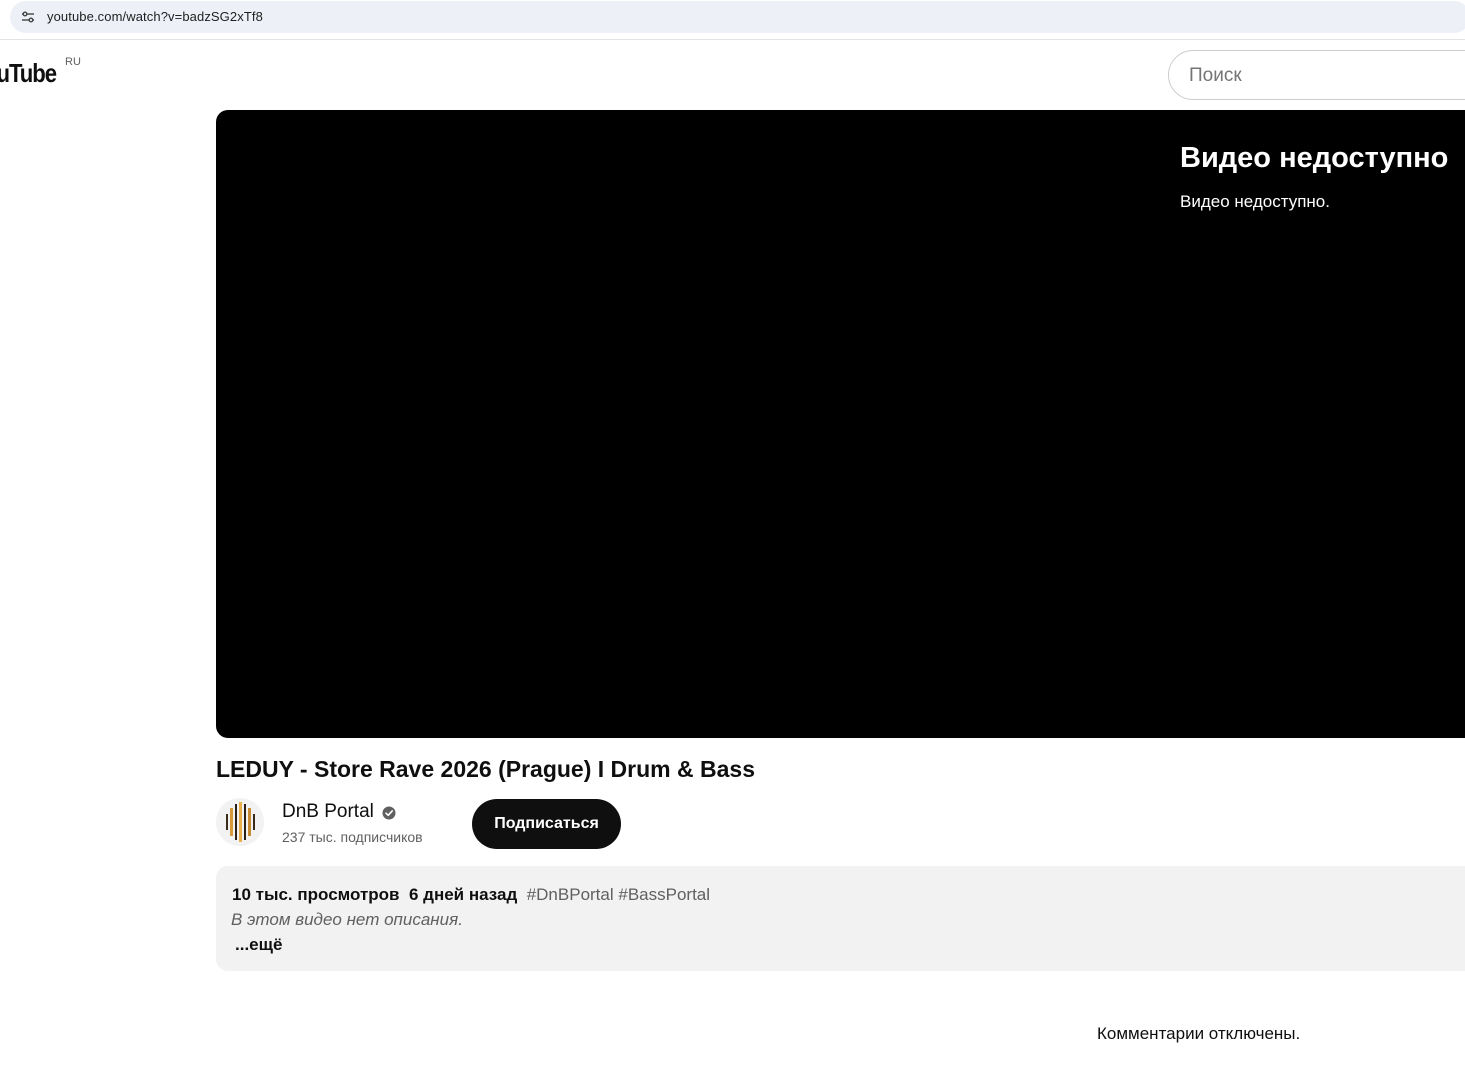 The image size is (1465, 1081). I want to click on browser-toolbar: youtube.com/watch?v=badzSG2xTf8, so click(732, 20).